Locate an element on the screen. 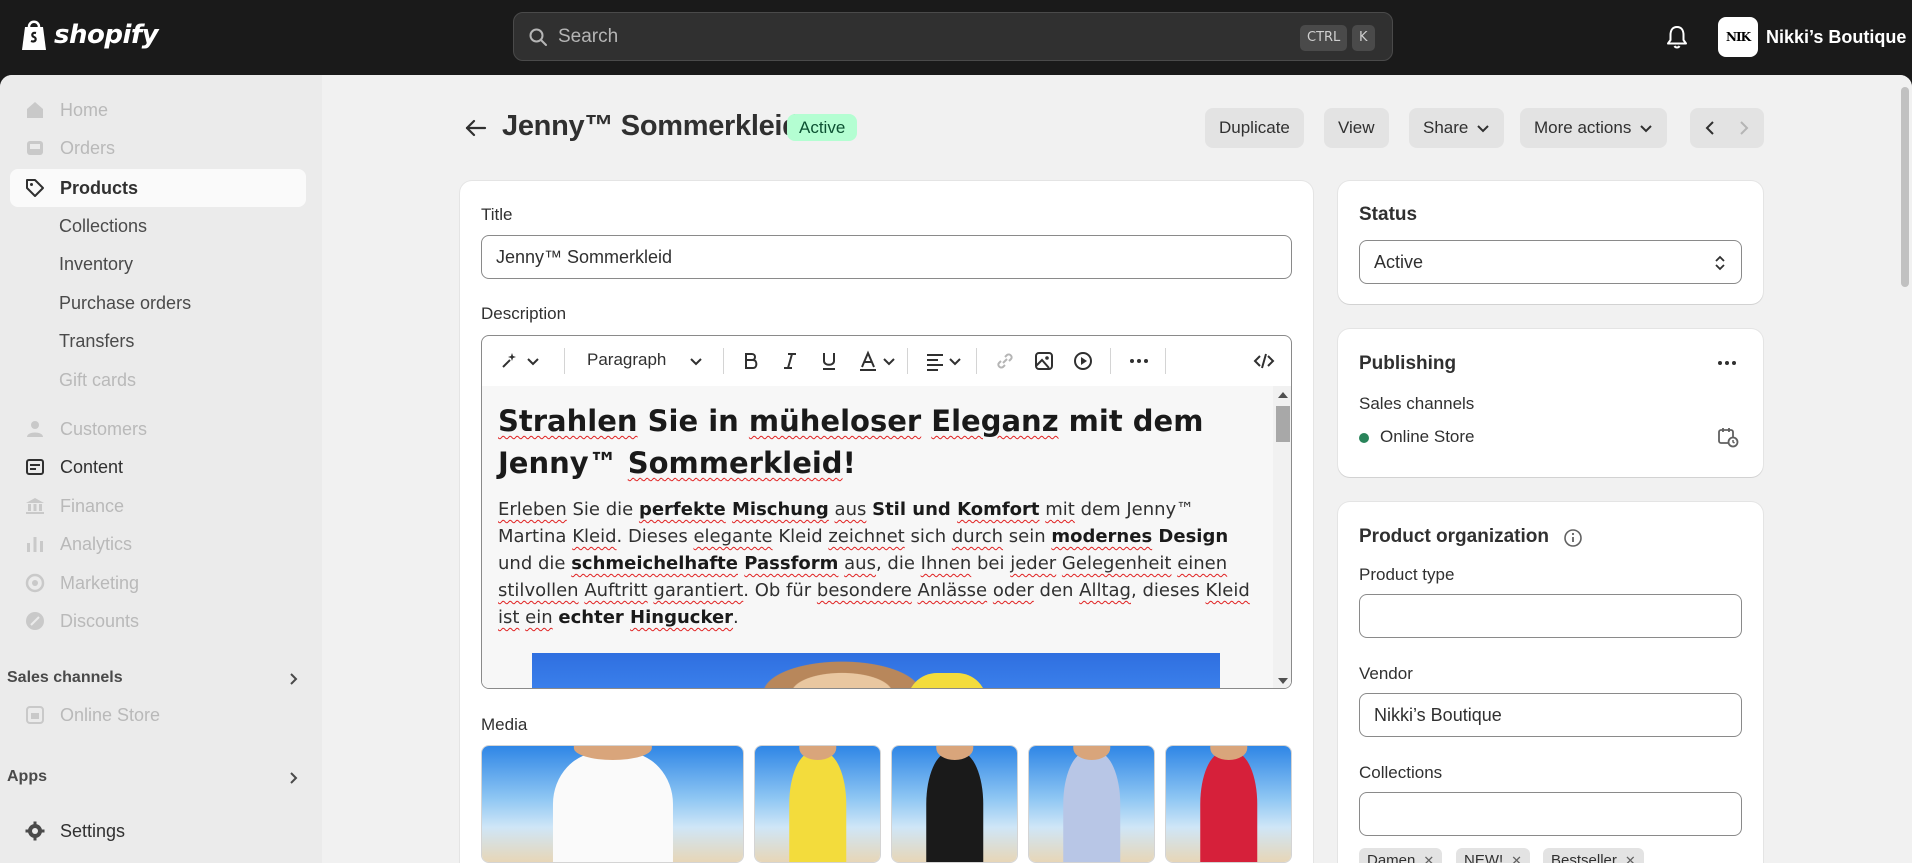 The image size is (1912, 863). next-product-icon is located at coordinates (1744, 128).